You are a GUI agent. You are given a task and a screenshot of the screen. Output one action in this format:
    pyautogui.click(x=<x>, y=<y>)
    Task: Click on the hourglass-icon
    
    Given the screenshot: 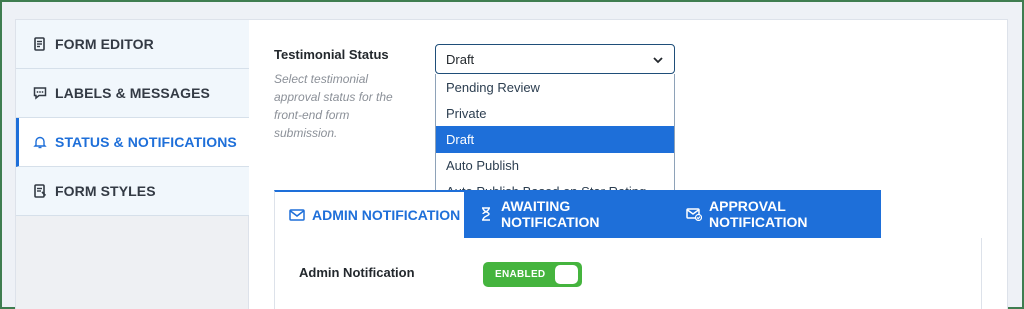 What is the action you would take?
    pyautogui.click(x=486, y=214)
    